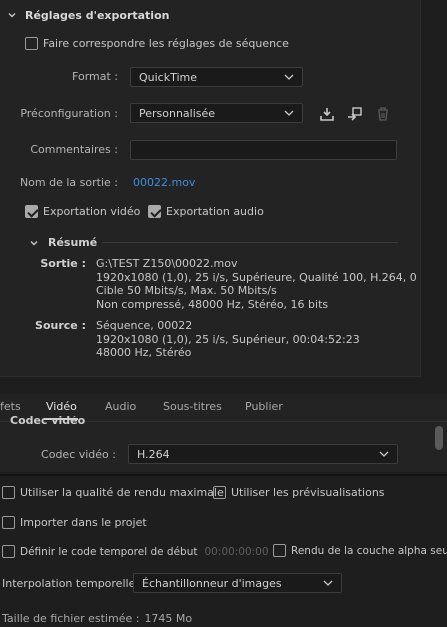  I want to click on codec-select: H.264, so click(263, 454).